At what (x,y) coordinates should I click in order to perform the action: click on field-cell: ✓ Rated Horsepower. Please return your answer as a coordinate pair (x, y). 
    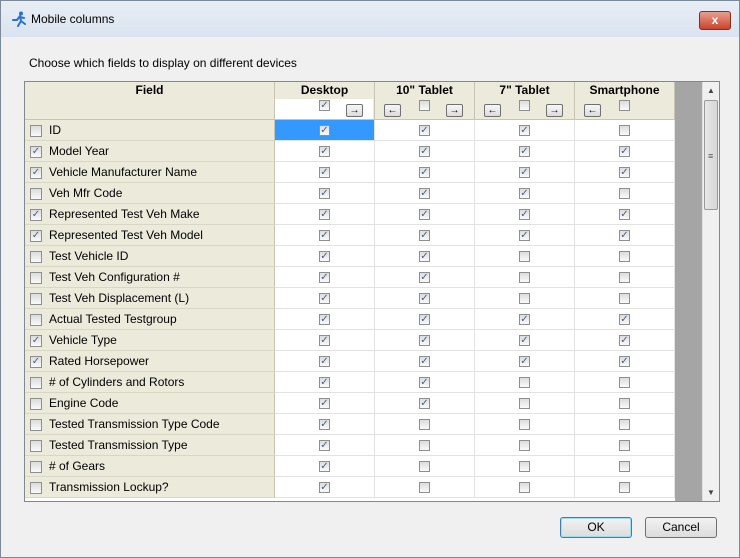
    Looking at the image, I should click on (150, 361).